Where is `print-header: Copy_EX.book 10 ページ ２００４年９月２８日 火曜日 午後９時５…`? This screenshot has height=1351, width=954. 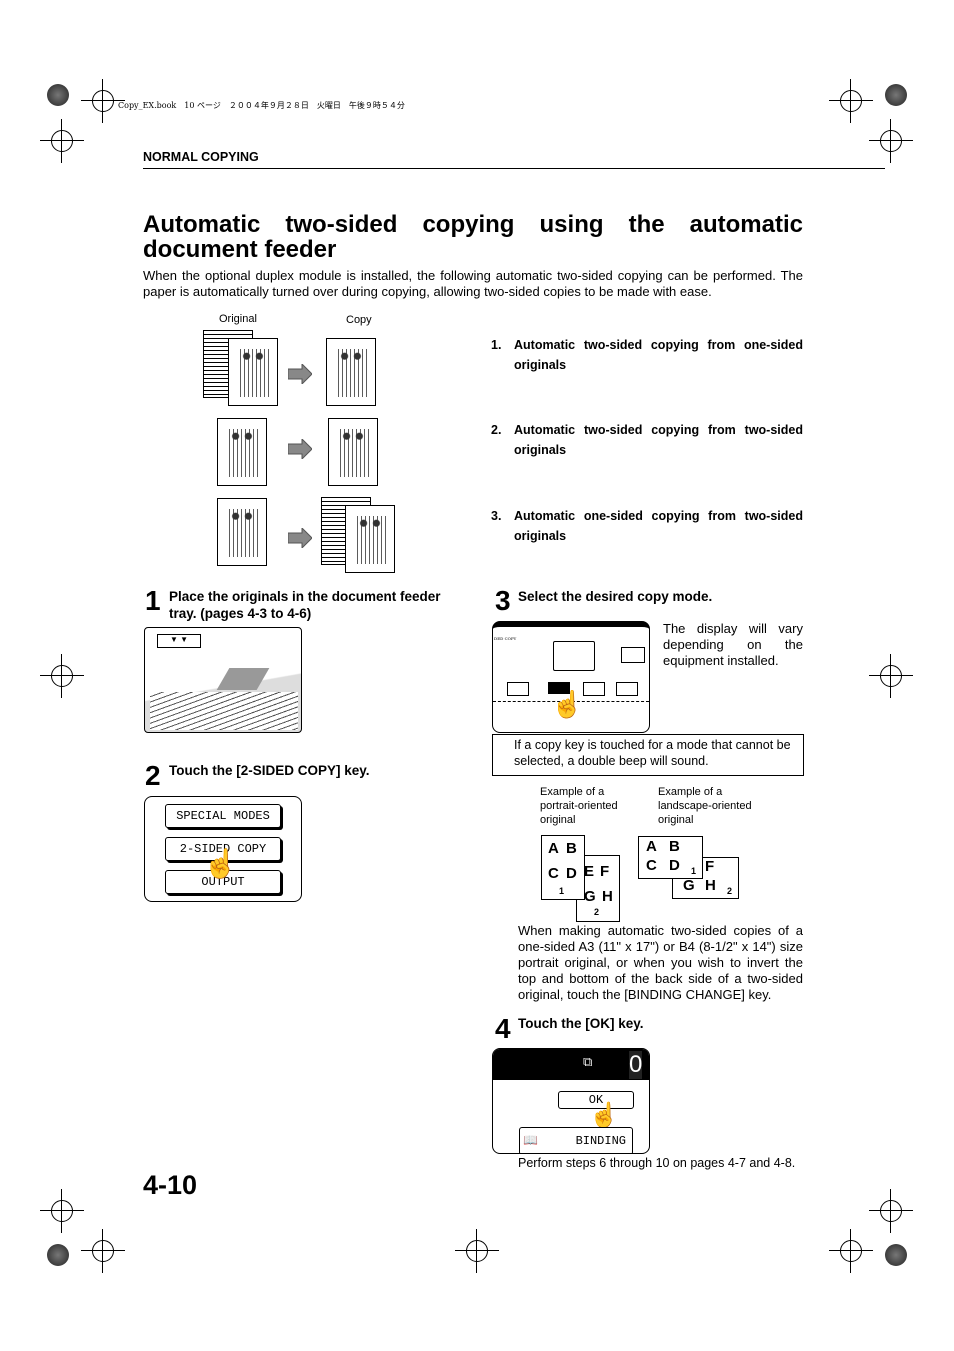 print-header: Copy_EX.book 10 ページ ２００４年９月２８日 火曜日 午後９時５… is located at coordinates (261, 105).